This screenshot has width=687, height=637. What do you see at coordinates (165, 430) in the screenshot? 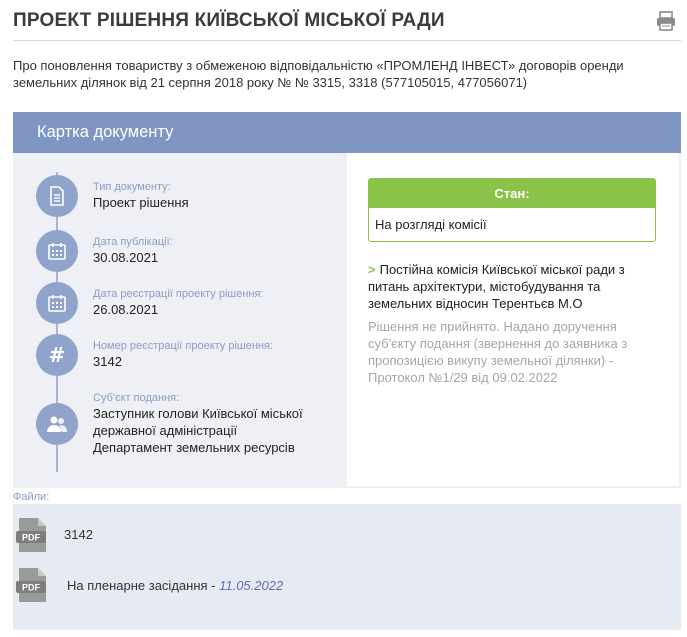
I see `field-value-submitter-line2: державної адміністрації` at bounding box center [165, 430].